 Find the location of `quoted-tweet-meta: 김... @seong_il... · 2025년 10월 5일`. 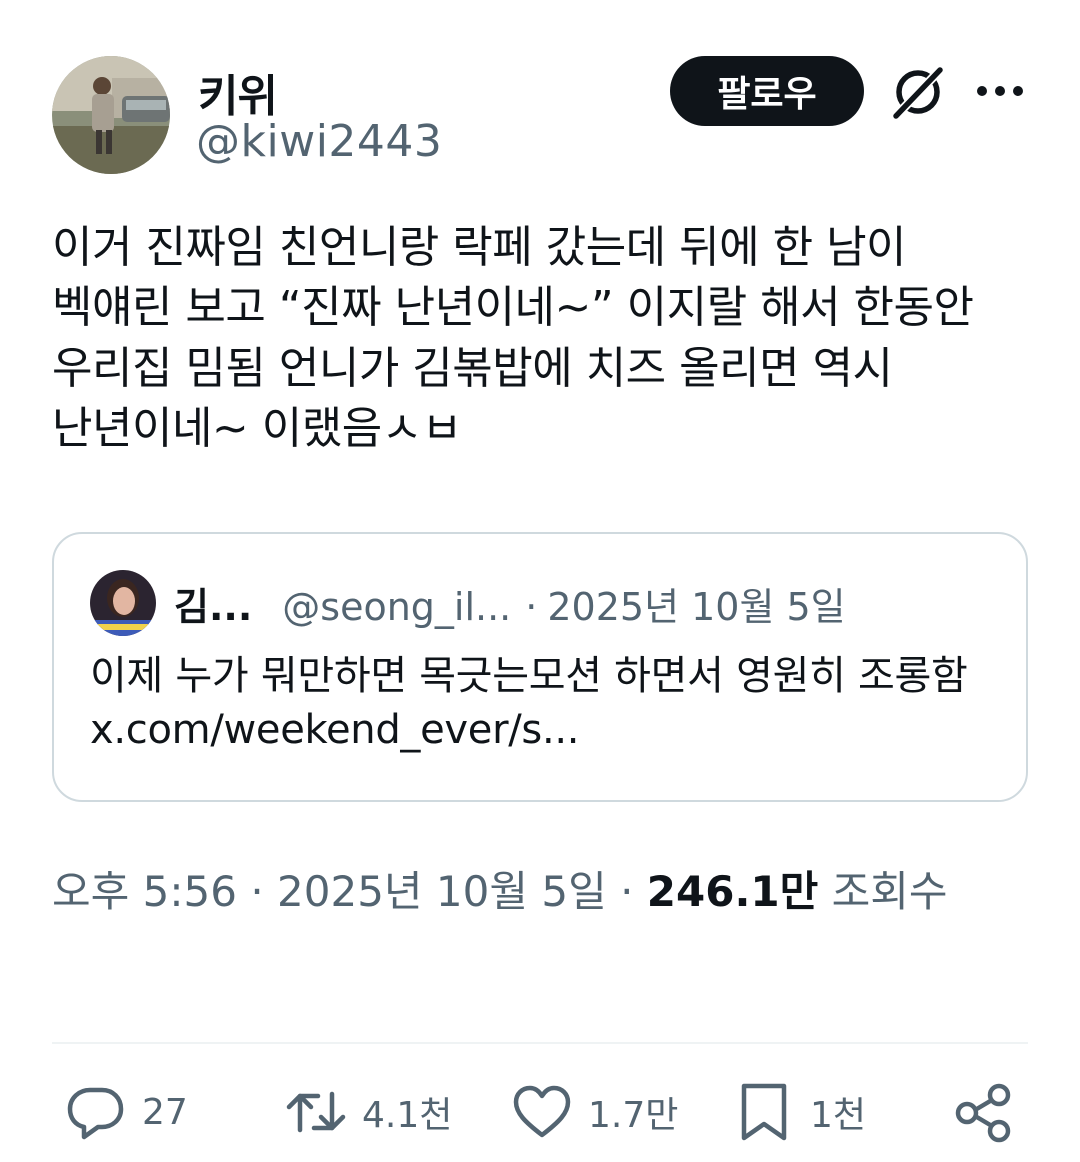

quoted-tweet-meta: 김... @seong_il... · 2025년 10월 5일 is located at coordinates (510, 603).